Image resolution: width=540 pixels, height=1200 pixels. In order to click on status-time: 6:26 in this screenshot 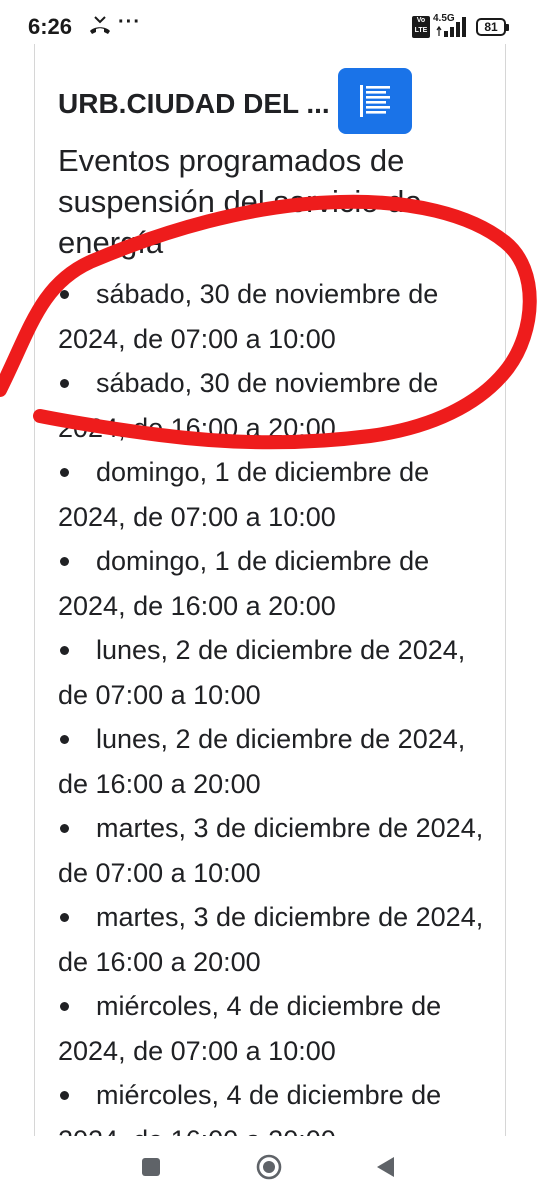, I will do `click(50, 26)`.